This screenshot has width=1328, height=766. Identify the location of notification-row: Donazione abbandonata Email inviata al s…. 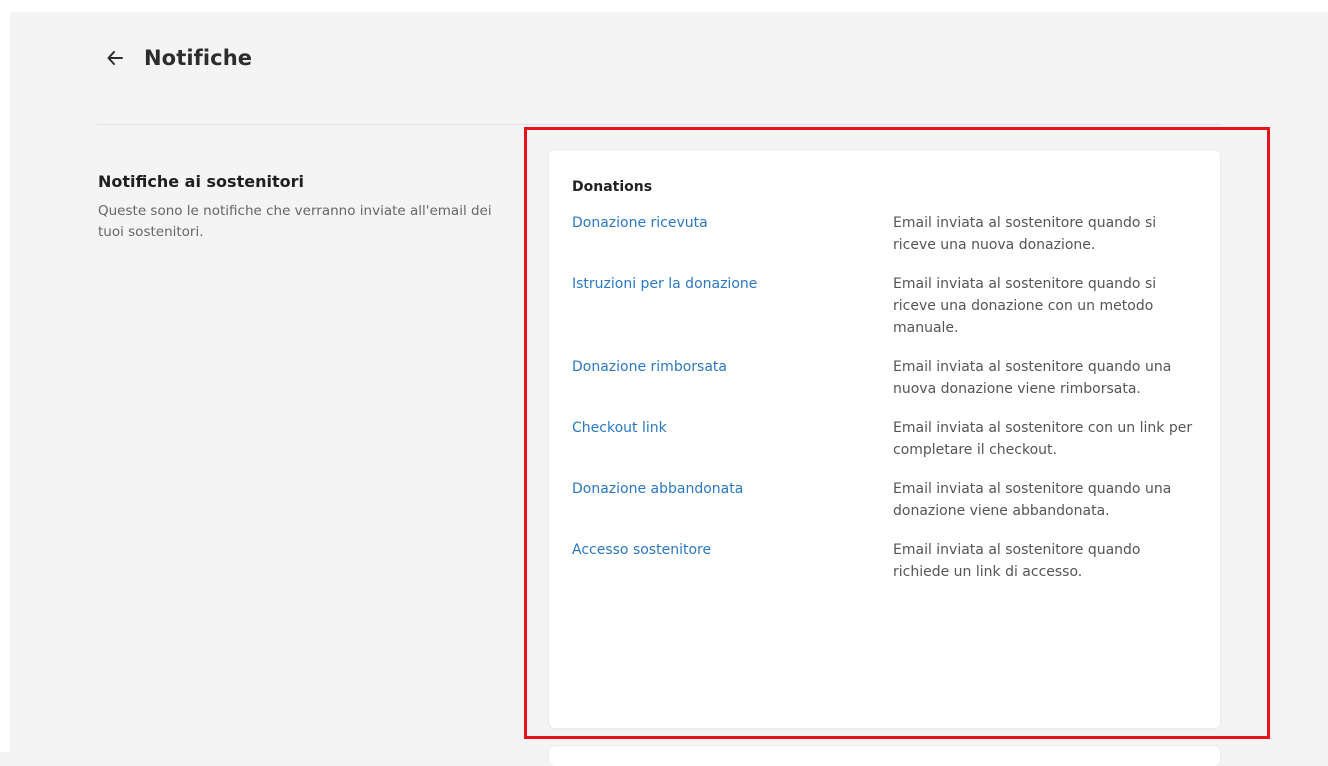
(884, 500).